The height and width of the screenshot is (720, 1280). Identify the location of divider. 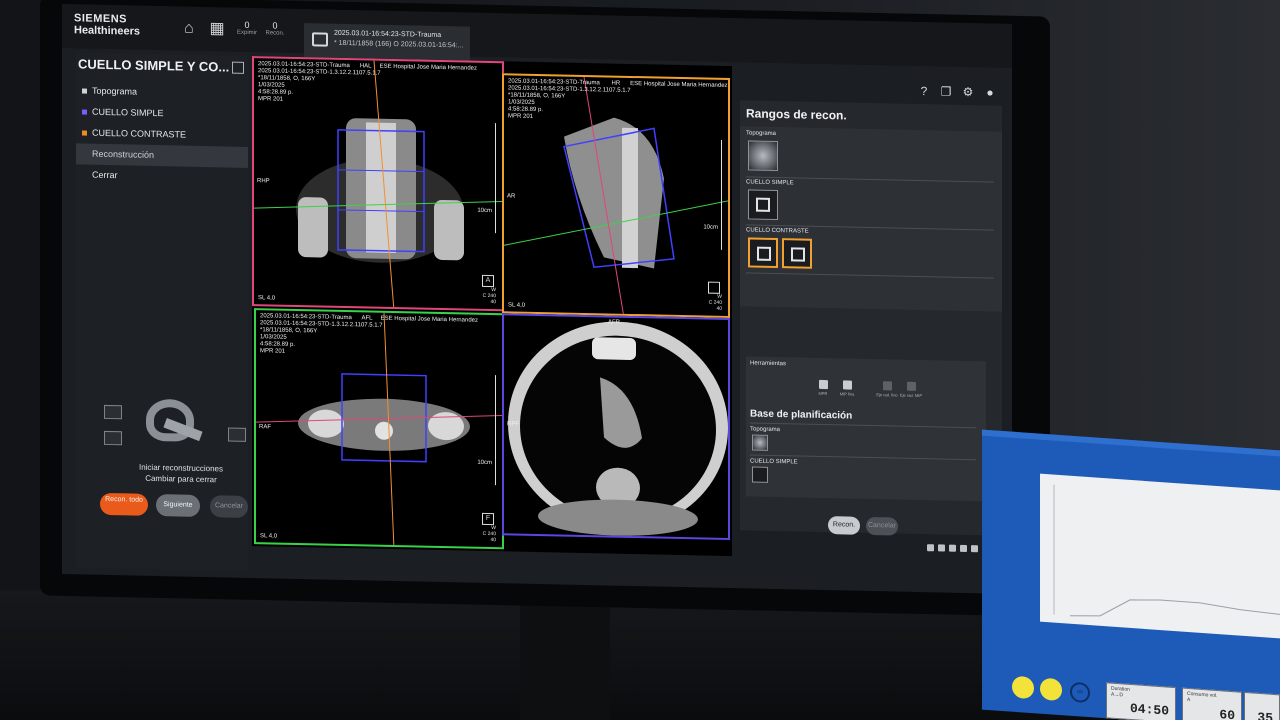
(863, 425).